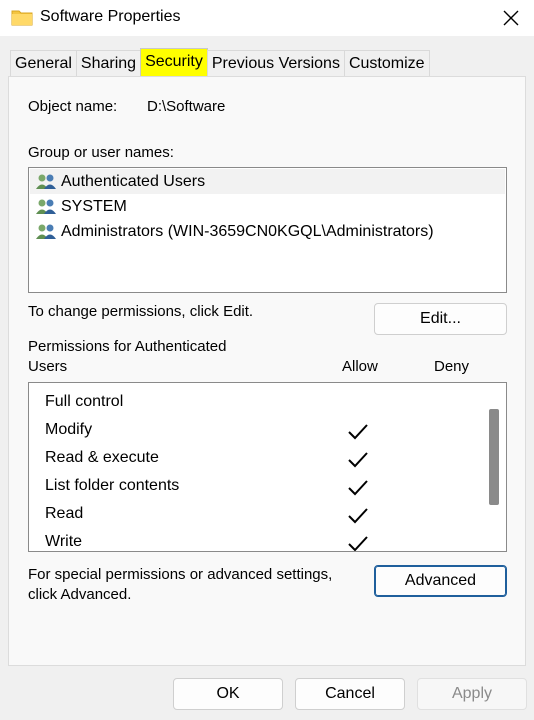  I want to click on permission-name: Full control, so click(84, 401).